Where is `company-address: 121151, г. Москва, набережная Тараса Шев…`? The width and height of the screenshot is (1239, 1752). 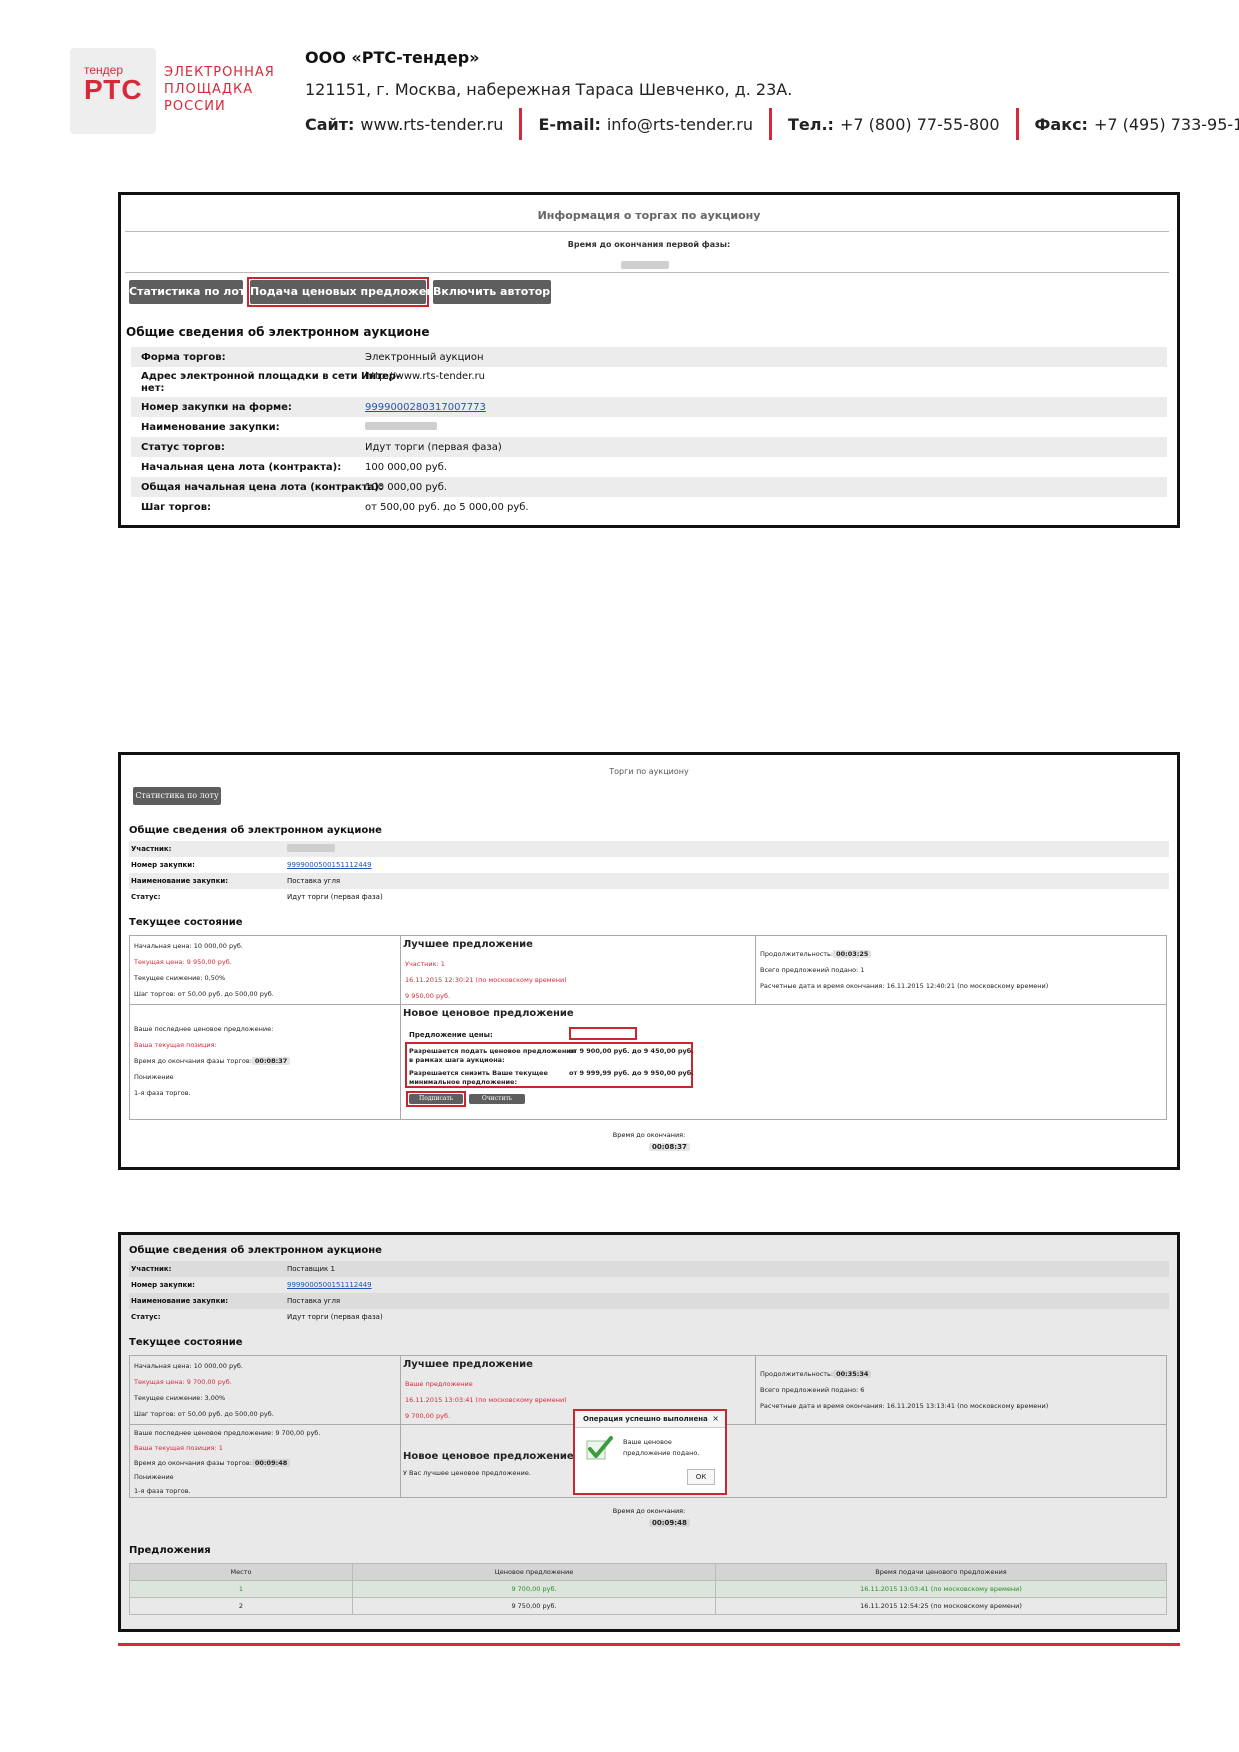 company-address: 121151, г. Москва, набережная Тараса Шев… is located at coordinates (549, 89).